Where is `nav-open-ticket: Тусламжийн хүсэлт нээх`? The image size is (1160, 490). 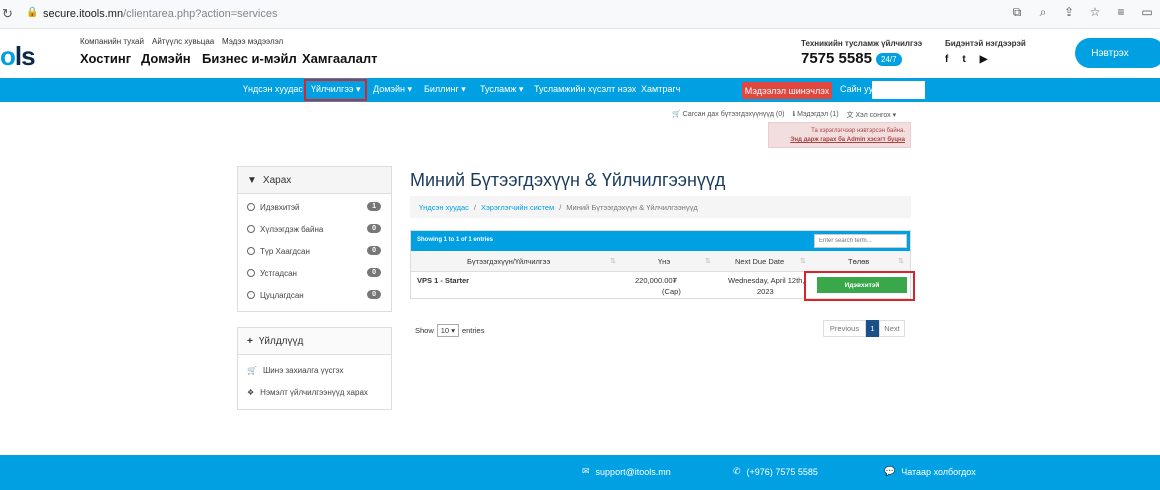 nav-open-ticket: Тусламжийн хүсэлт нээх is located at coordinates (585, 89).